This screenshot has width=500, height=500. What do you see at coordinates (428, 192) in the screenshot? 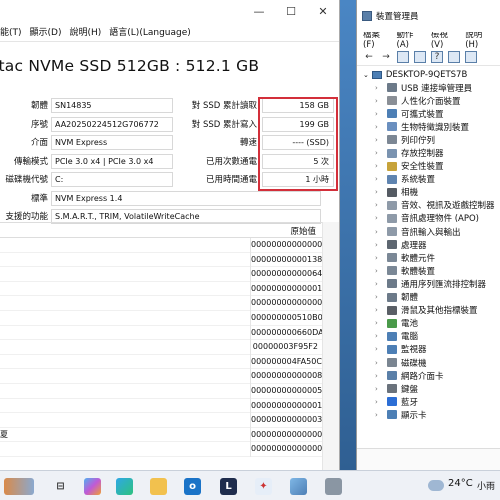
I see `device-category-item: › 相機` at bounding box center [428, 192].